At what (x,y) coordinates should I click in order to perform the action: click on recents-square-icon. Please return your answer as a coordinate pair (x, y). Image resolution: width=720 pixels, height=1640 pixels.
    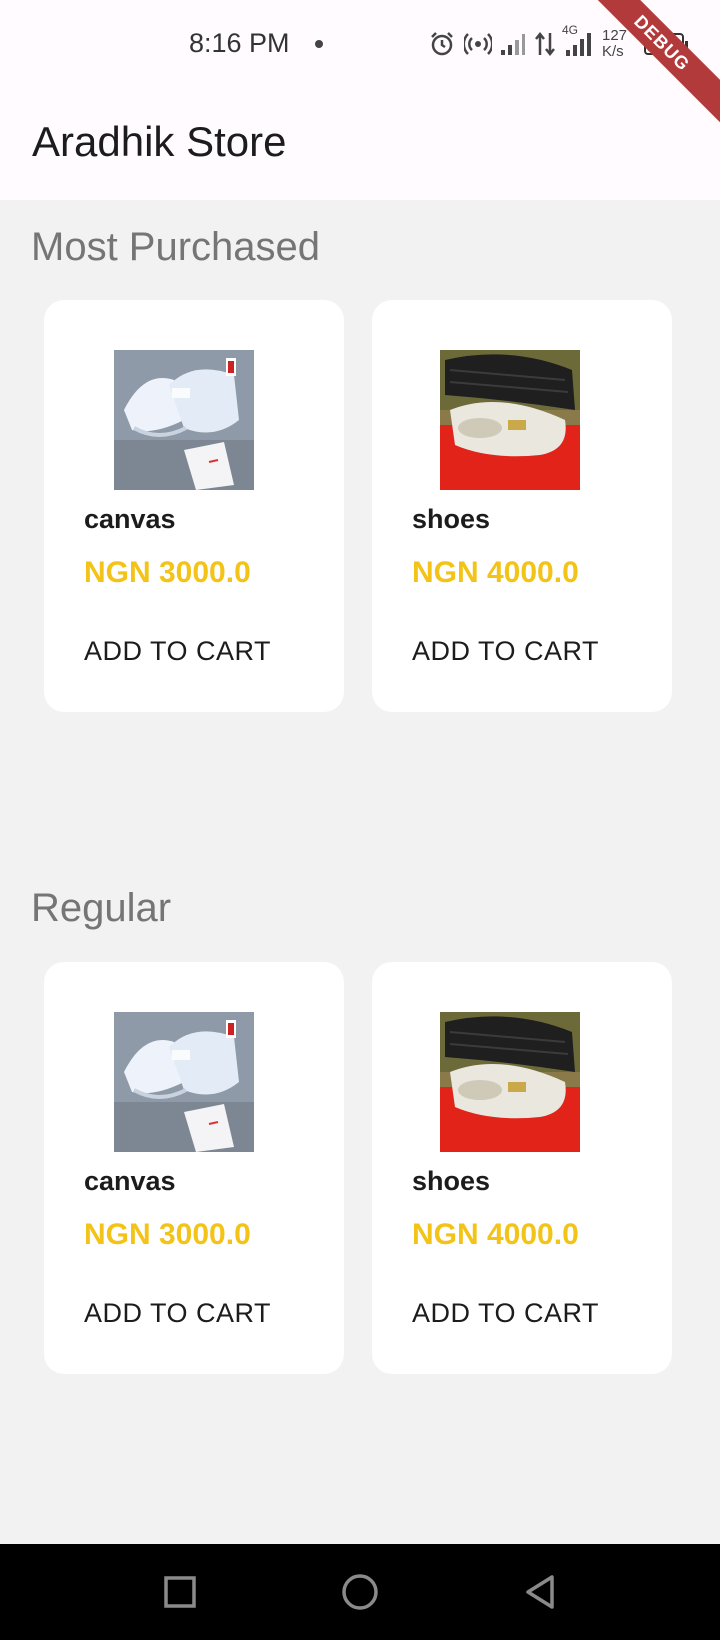
    Looking at the image, I should click on (180, 1592).